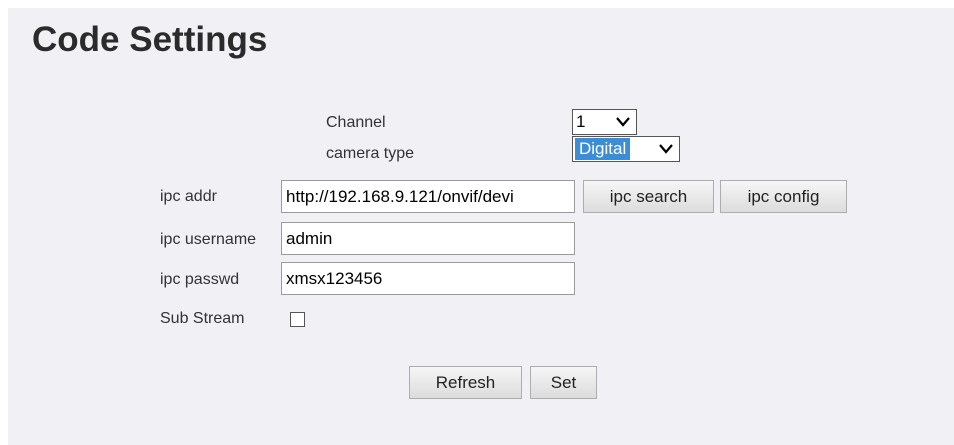 Image resolution: width=954 pixels, height=445 pixels. What do you see at coordinates (428, 278) in the screenshot?
I see `ipc-passwd-input: xmsx123456` at bounding box center [428, 278].